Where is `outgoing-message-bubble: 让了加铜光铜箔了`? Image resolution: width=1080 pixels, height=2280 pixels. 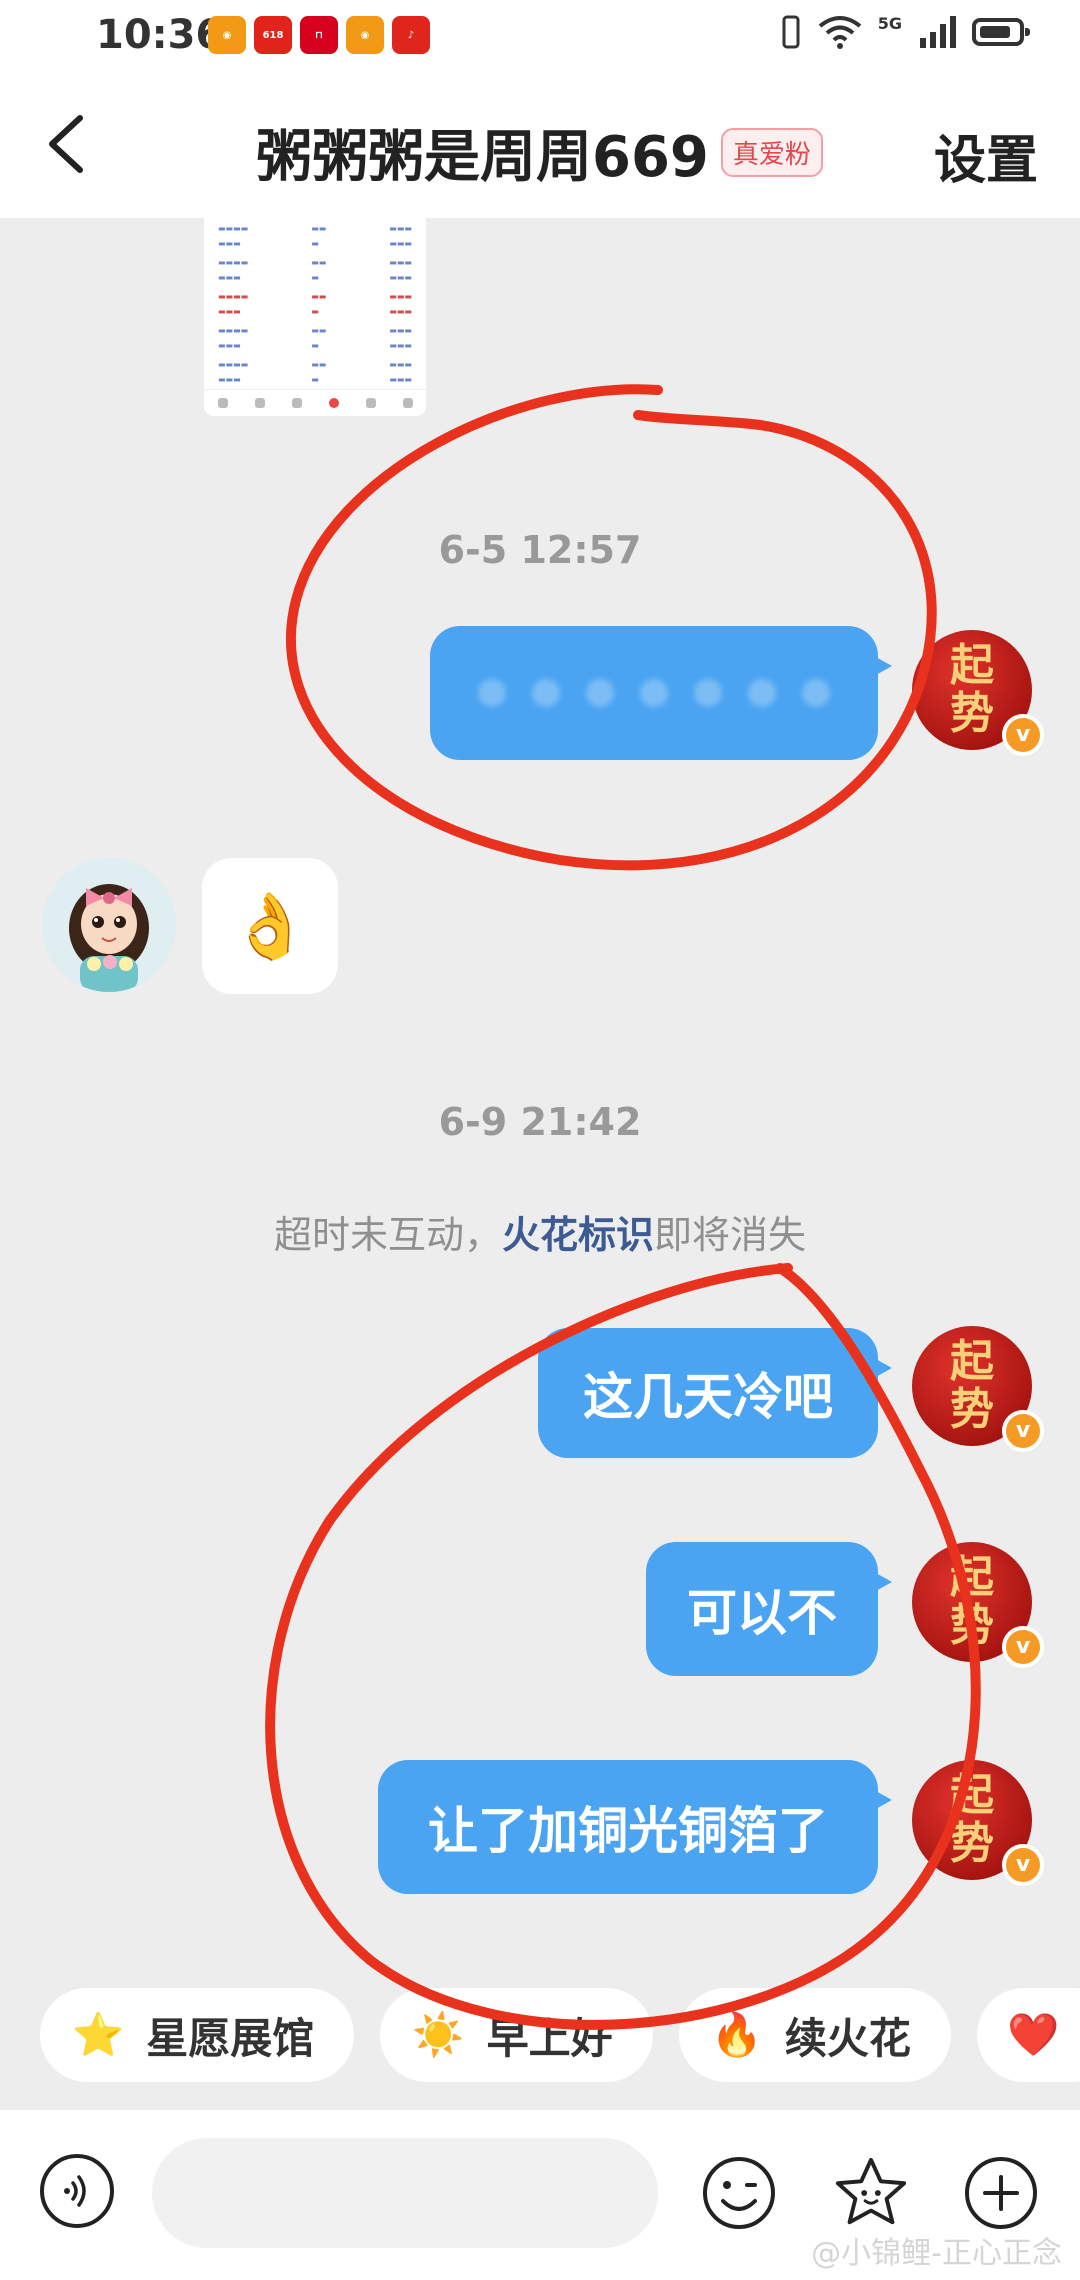 outgoing-message-bubble: 让了加铜光铜箔了 is located at coordinates (635, 1827).